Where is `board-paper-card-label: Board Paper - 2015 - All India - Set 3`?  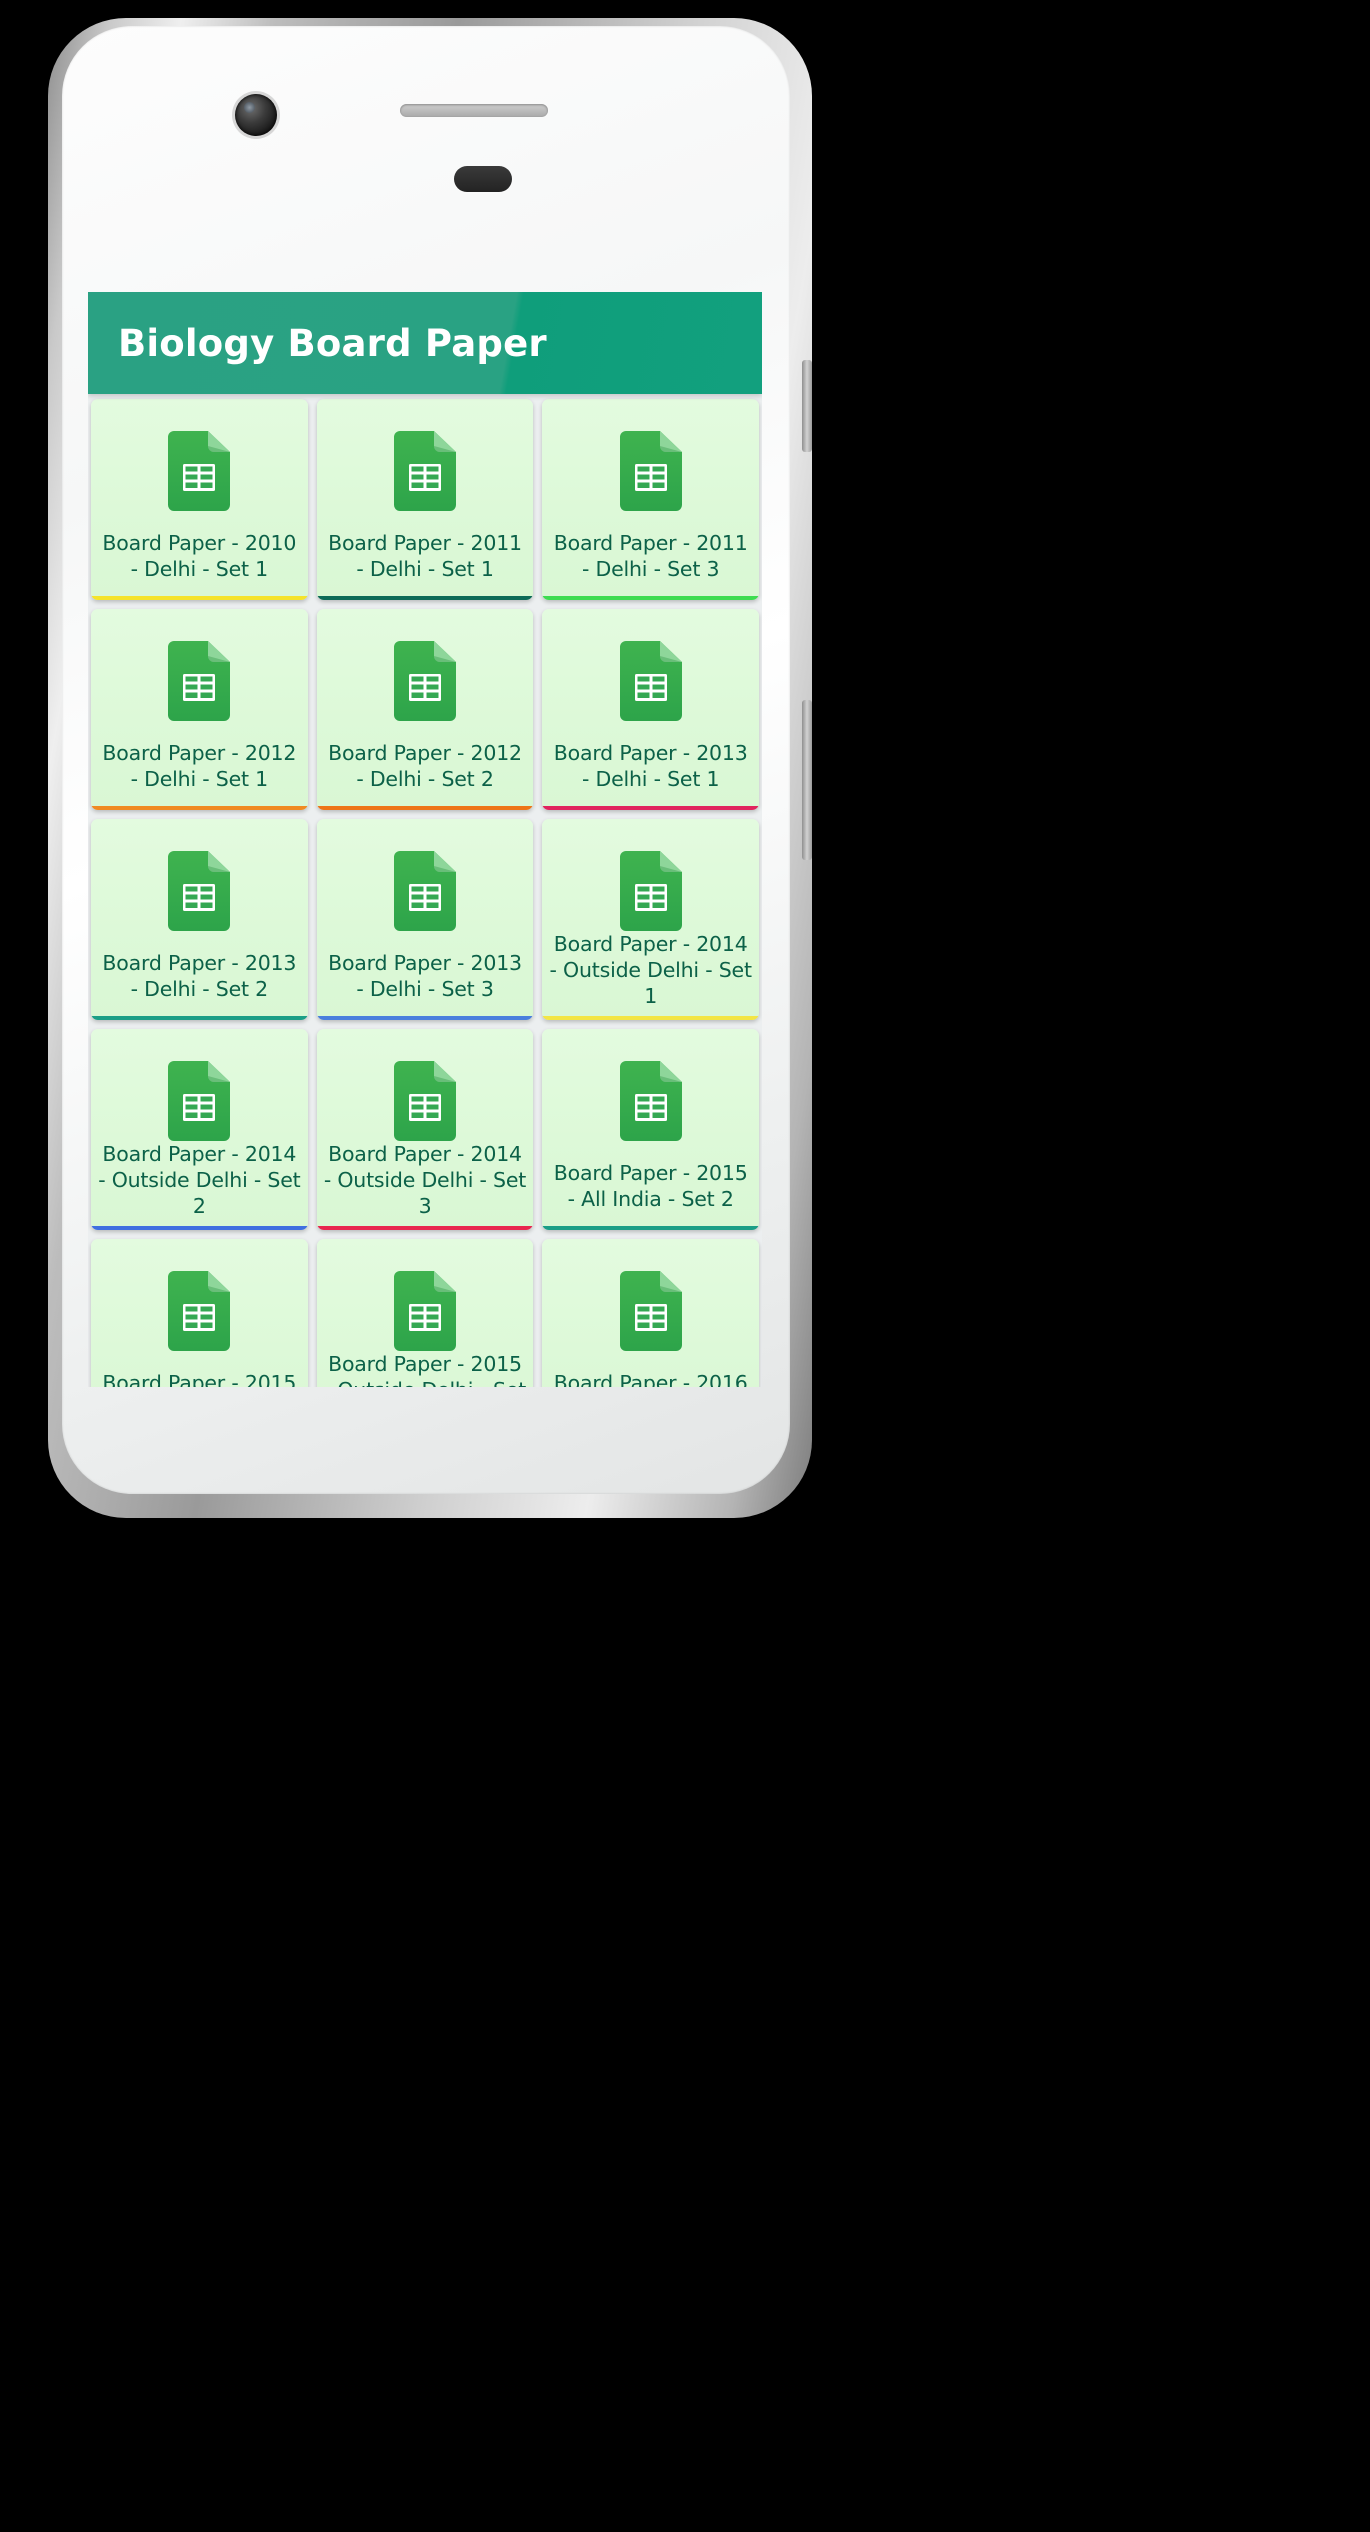
board-paper-card-label: Board Paper - 2015 - All India - Set 3 is located at coordinates (199, 1378).